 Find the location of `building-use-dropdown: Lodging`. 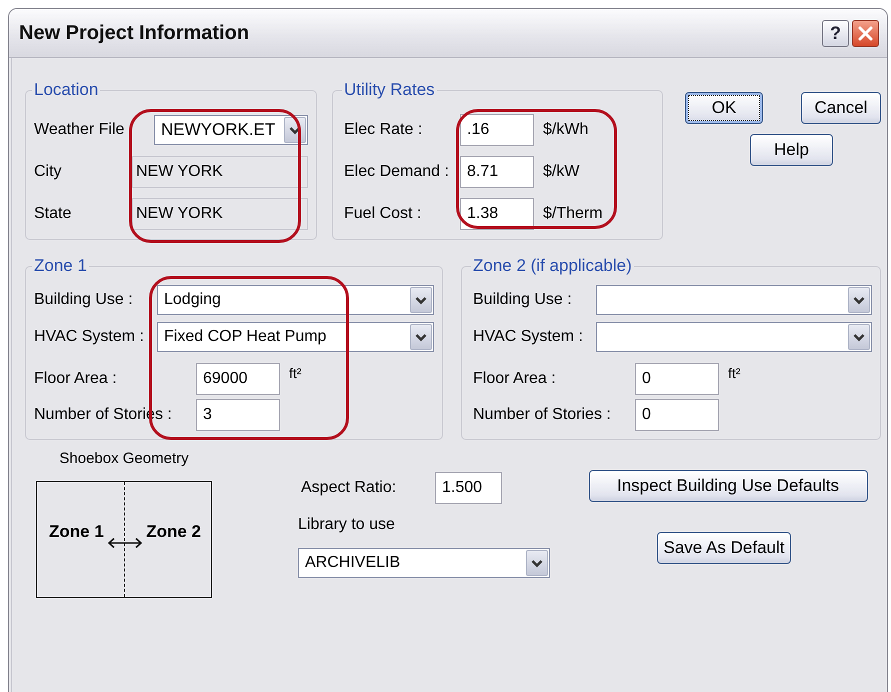

building-use-dropdown: Lodging is located at coordinates (295, 300).